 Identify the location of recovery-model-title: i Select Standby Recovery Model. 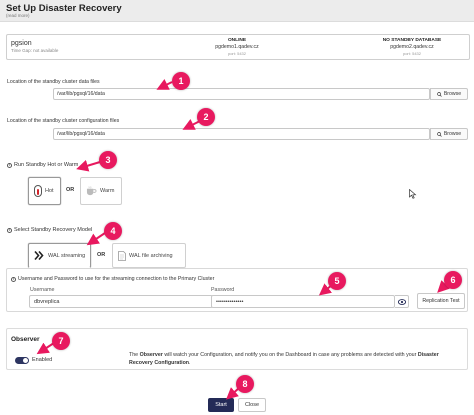
(49, 230).